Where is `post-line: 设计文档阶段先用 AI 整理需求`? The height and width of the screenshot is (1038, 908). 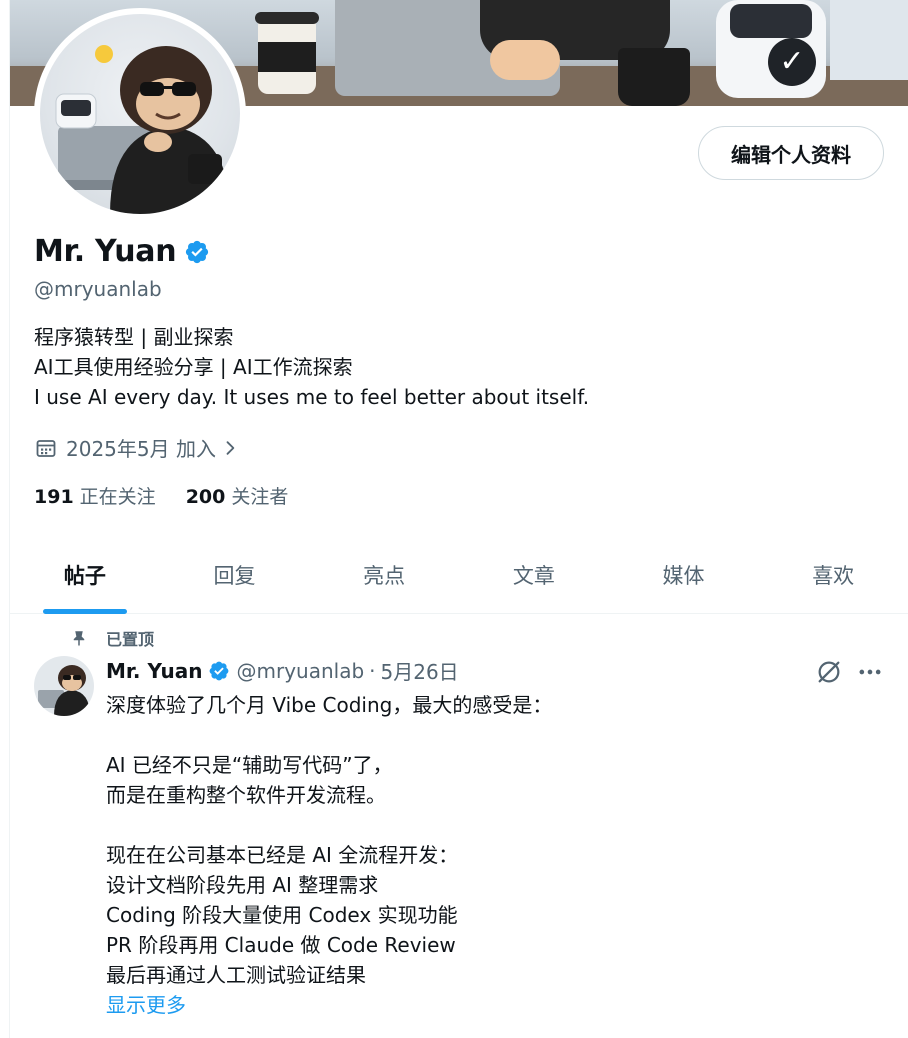
post-line: 设计文档阶段先用 AI 整理需求 is located at coordinates (242, 885).